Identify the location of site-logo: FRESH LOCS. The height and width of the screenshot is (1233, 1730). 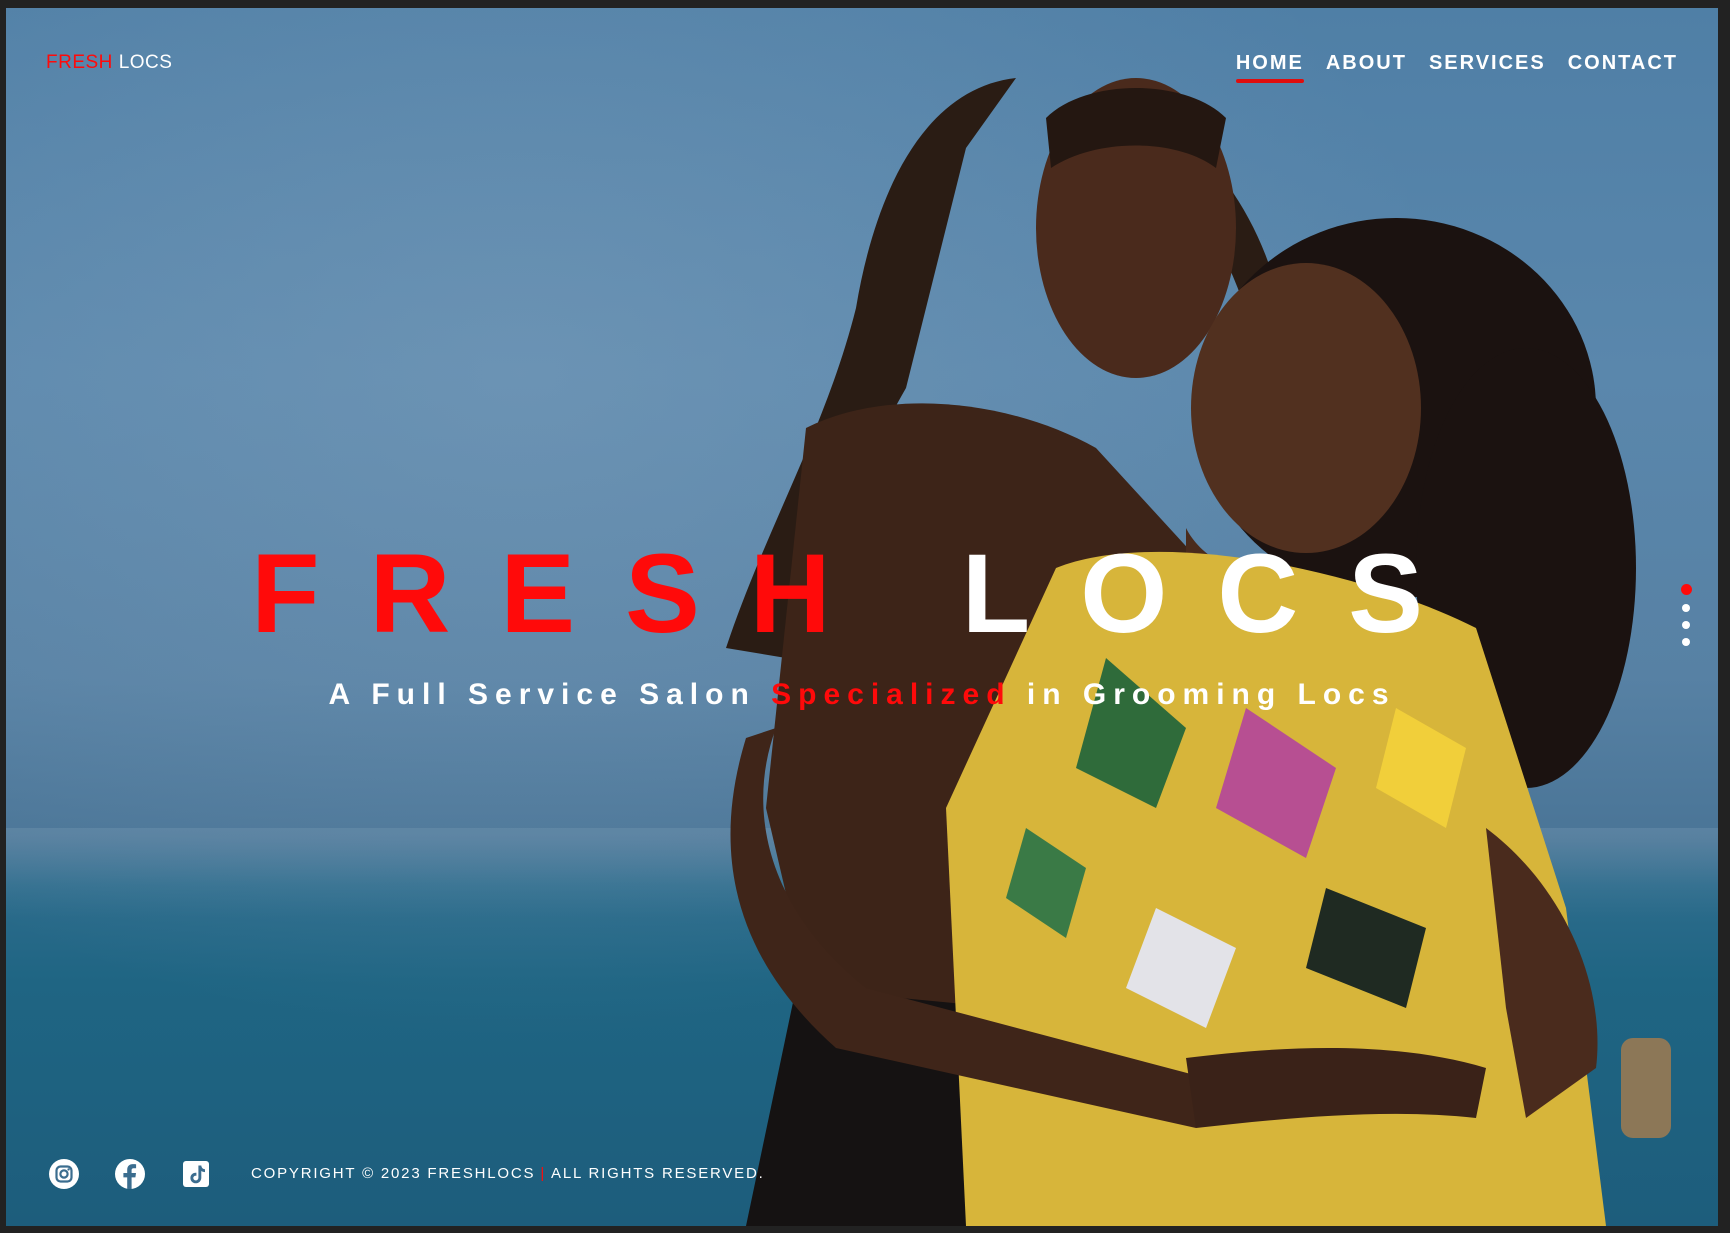
(109, 63).